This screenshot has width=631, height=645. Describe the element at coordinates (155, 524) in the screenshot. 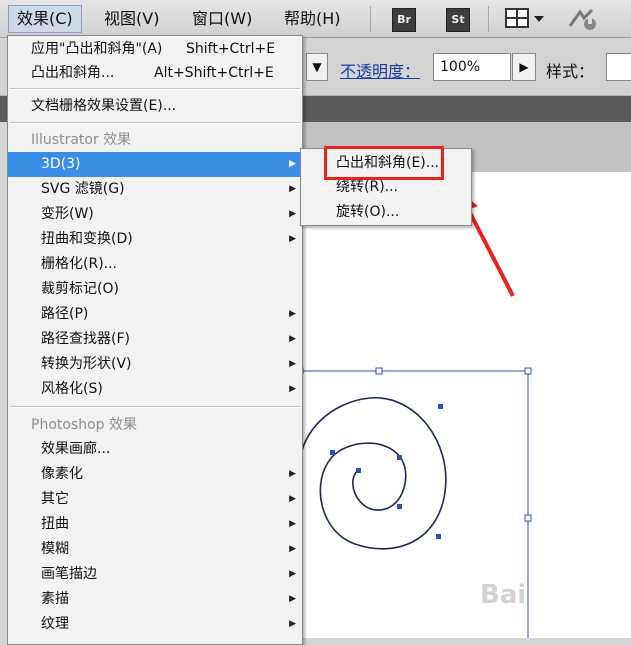

I see `menu-item-distort: 扭曲 ▶` at that location.